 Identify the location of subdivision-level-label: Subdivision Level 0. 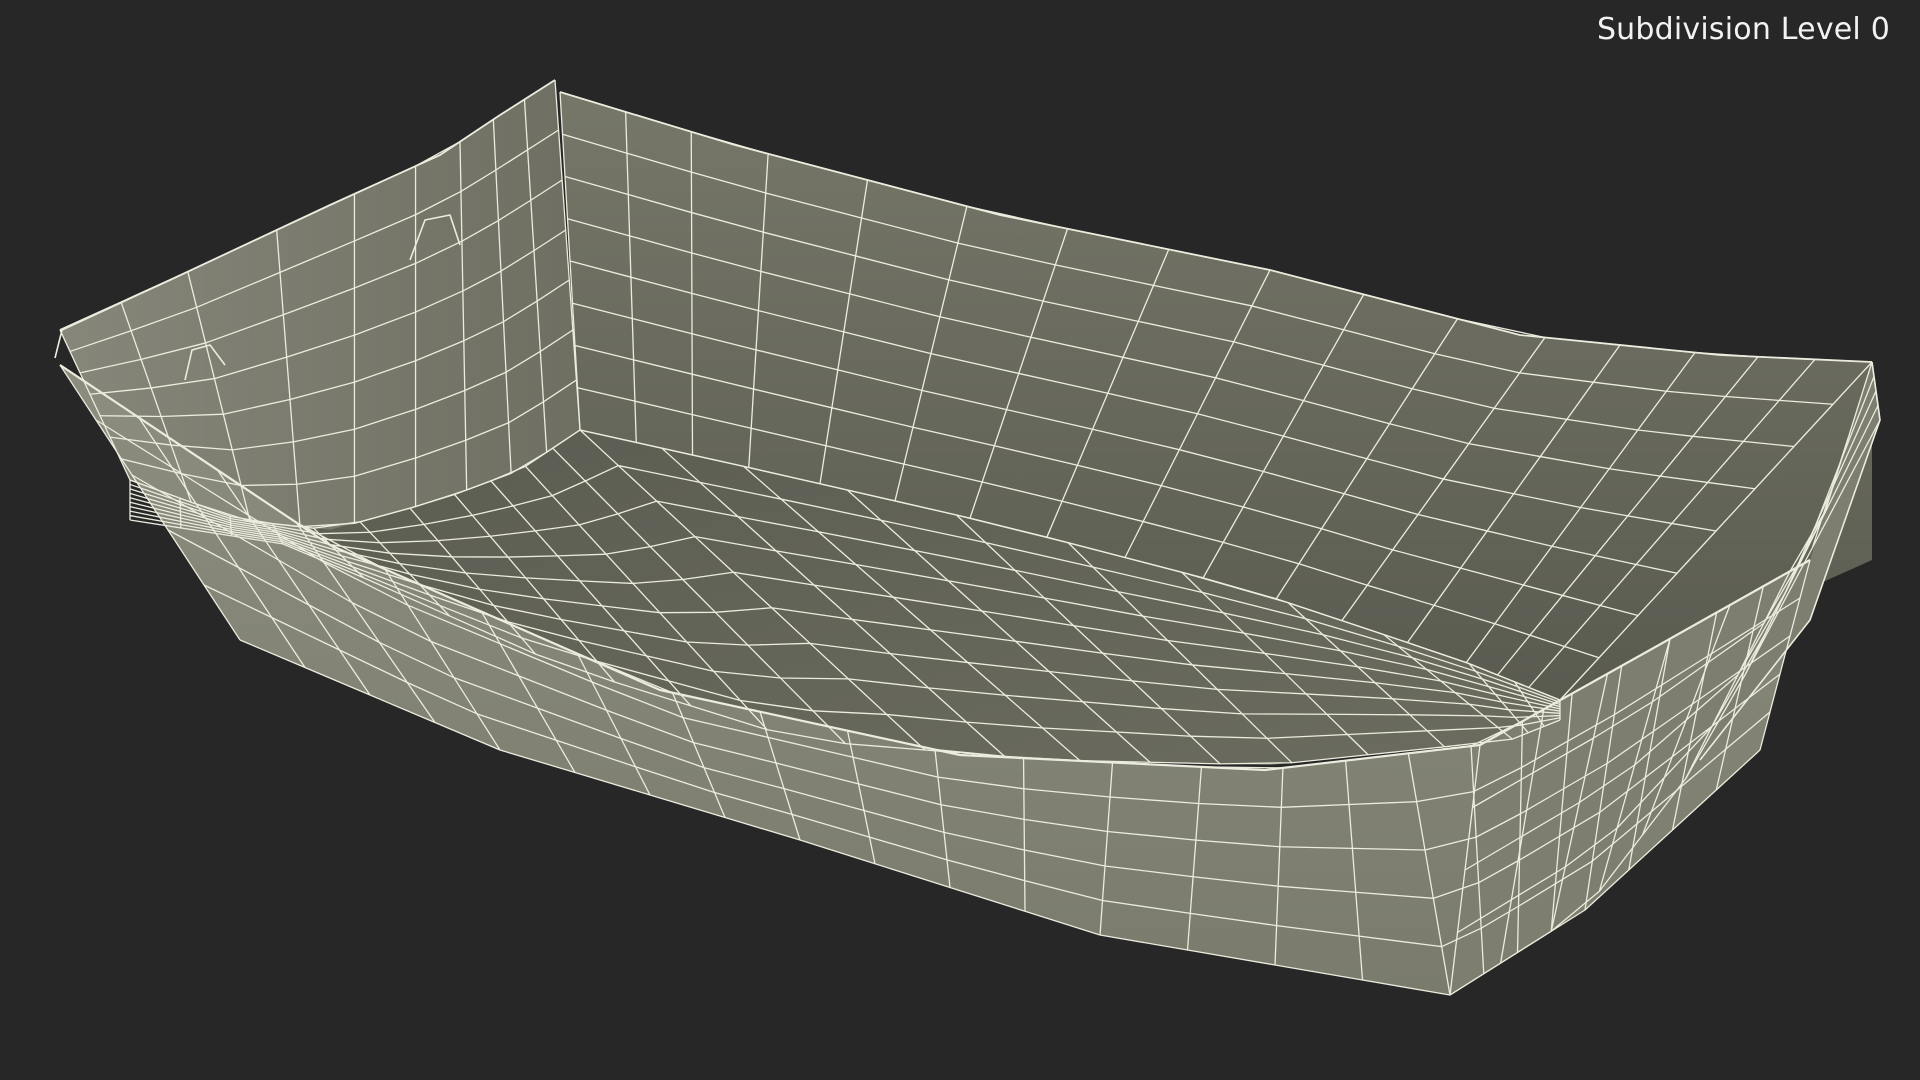
(1743, 29).